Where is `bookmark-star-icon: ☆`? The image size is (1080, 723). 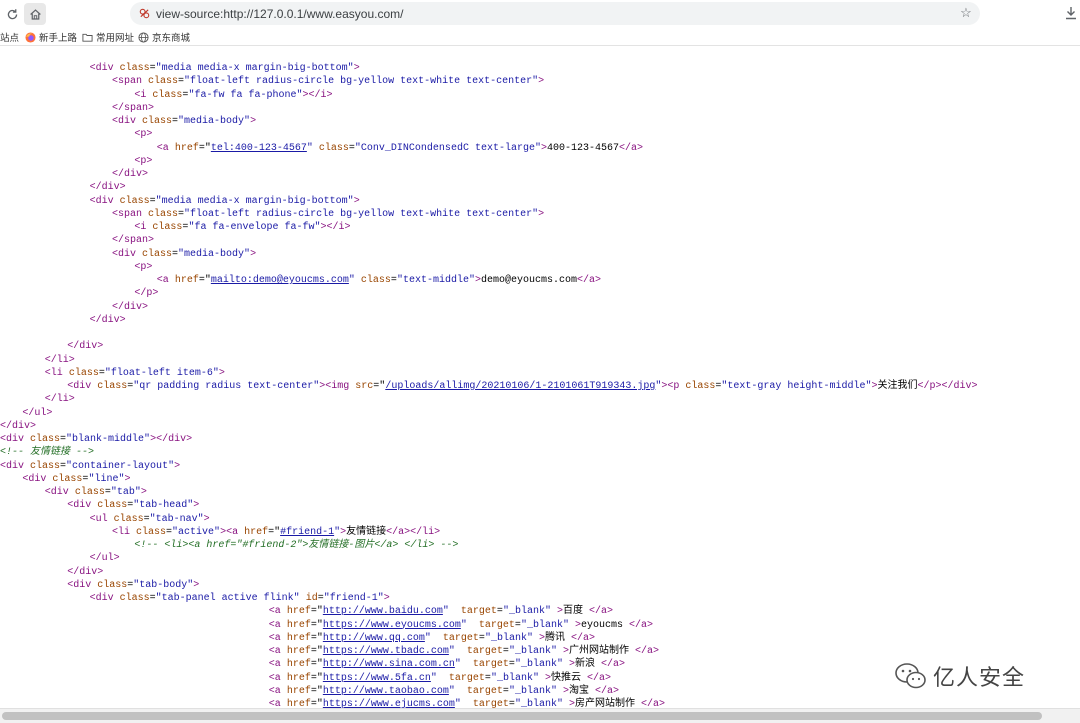 bookmark-star-icon: ☆ is located at coordinates (966, 13).